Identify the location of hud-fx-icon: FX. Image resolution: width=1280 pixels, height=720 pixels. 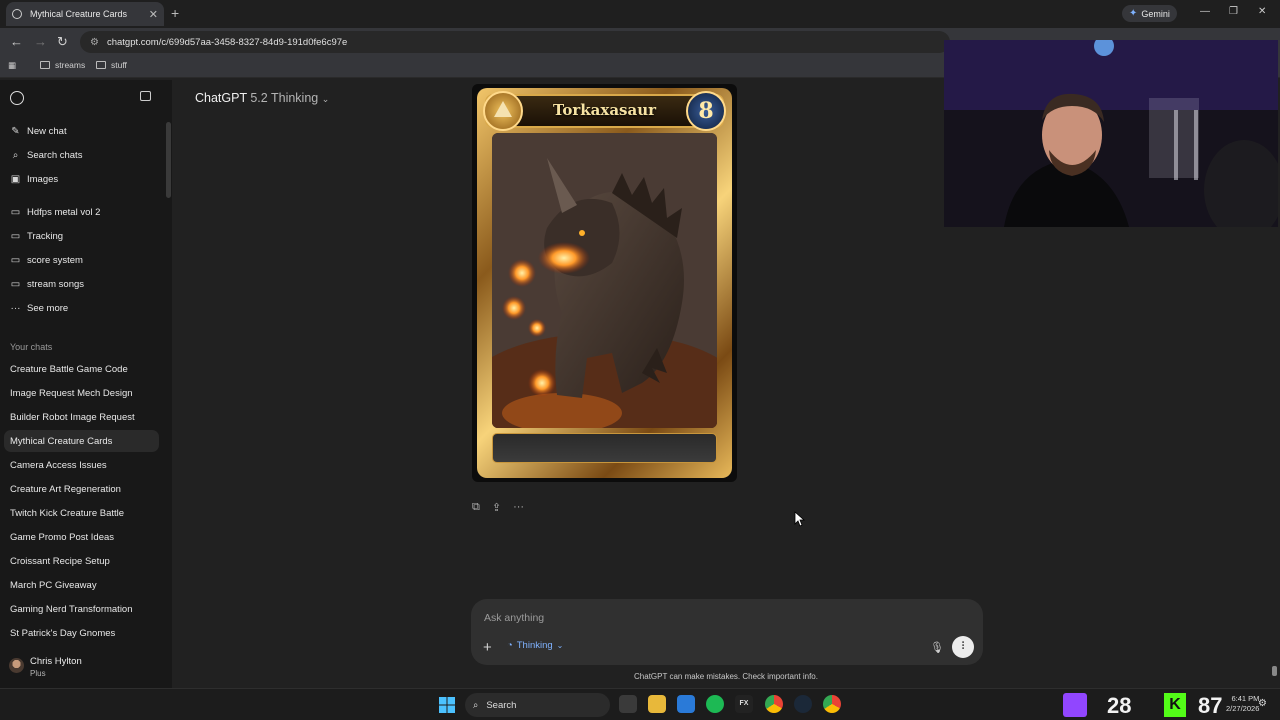
(744, 704).